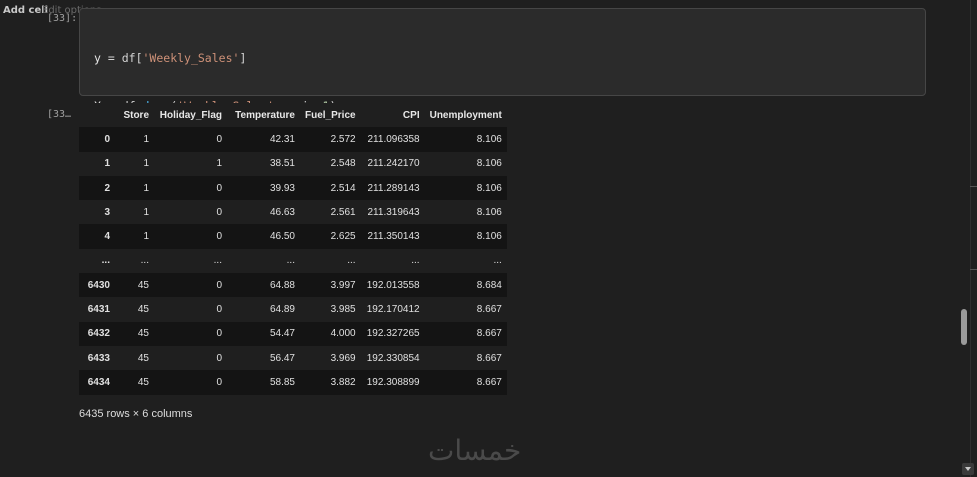 Image resolution: width=977 pixels, height=477 pixels. What do you see at coordinates (282, 237) in the screenshot?
I see `table-cell: 46.50` at bounding box center [282, 237].